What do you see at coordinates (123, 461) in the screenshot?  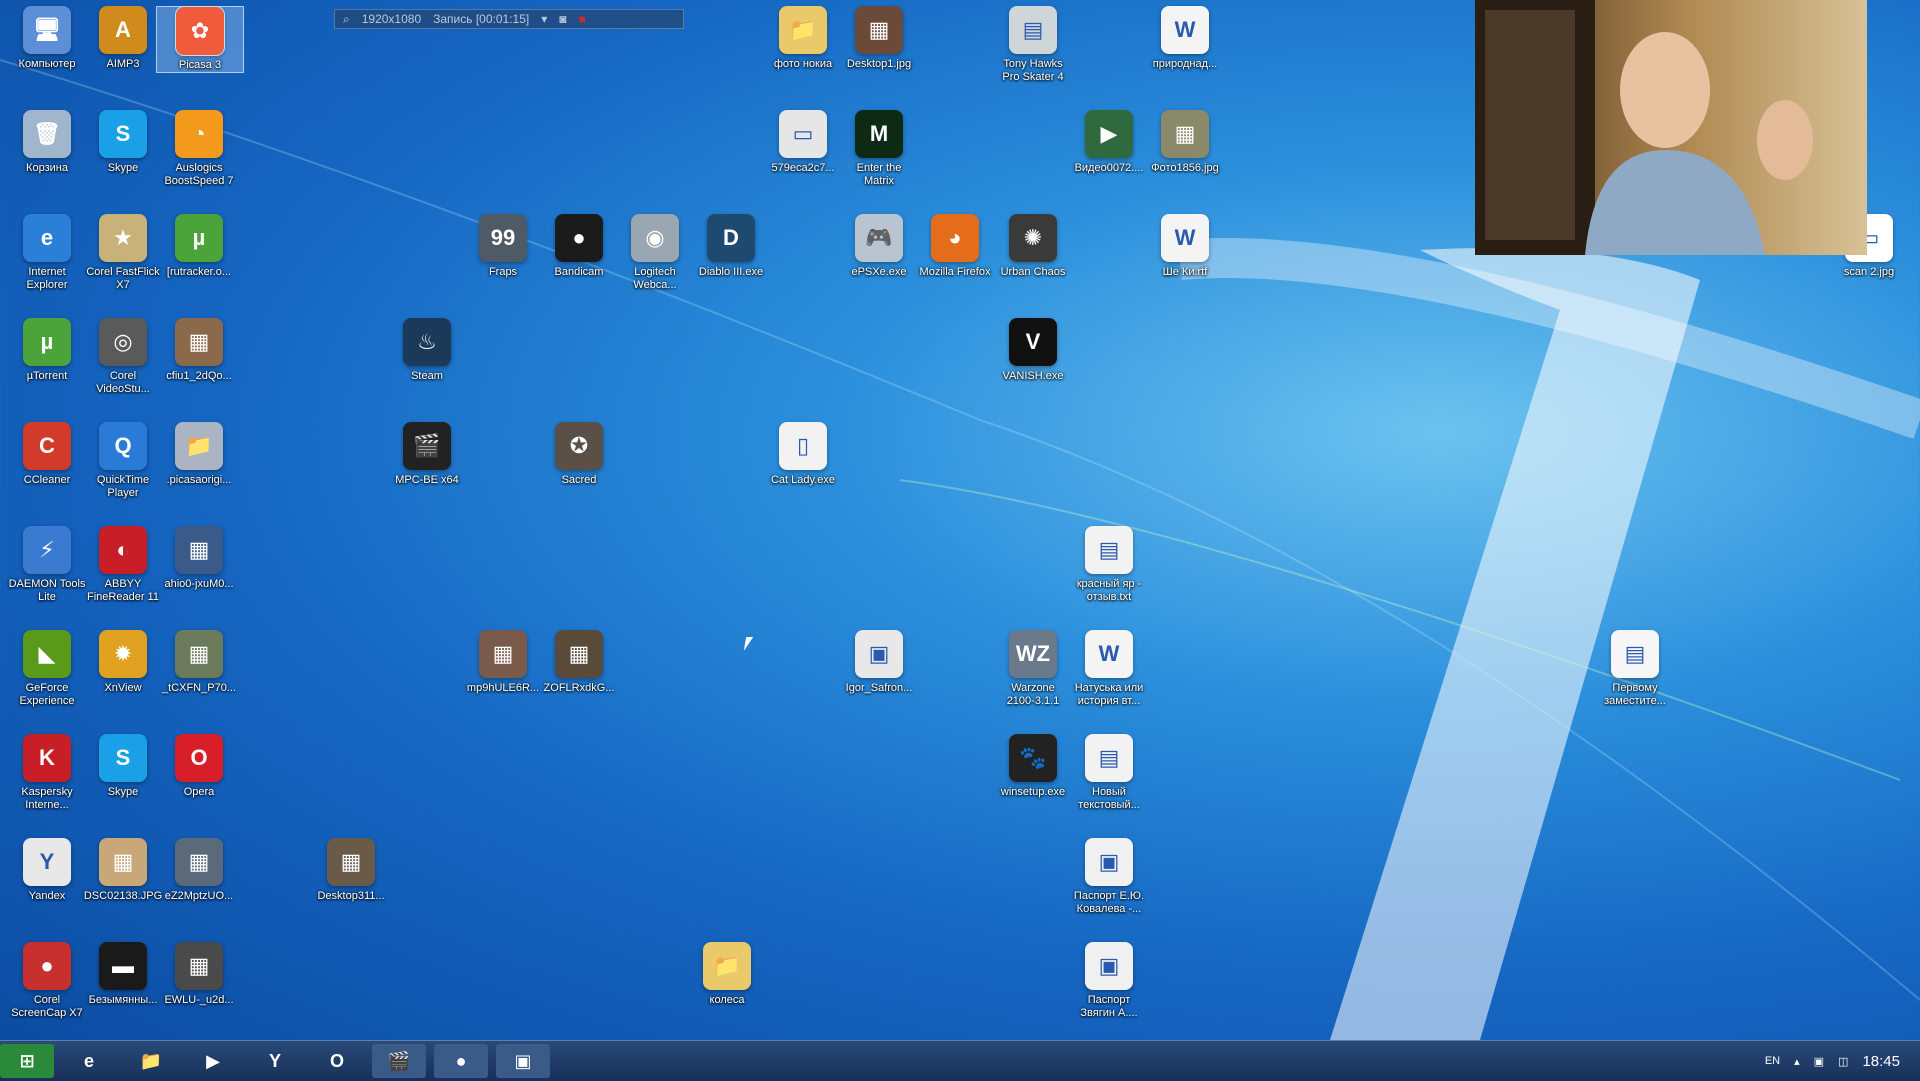 I see `desktop-icon: Q QuickTime Player` at bounding box center [123, 461].